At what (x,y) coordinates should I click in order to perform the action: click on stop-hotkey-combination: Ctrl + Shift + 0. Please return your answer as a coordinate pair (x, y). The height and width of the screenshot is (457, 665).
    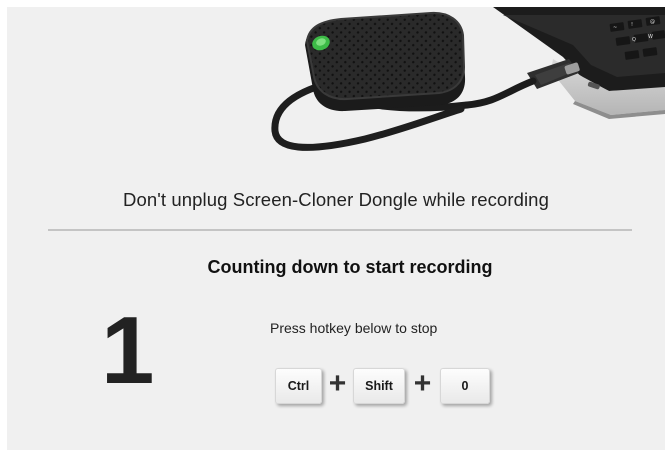
    Looking at the image, I should click on (382, 386).